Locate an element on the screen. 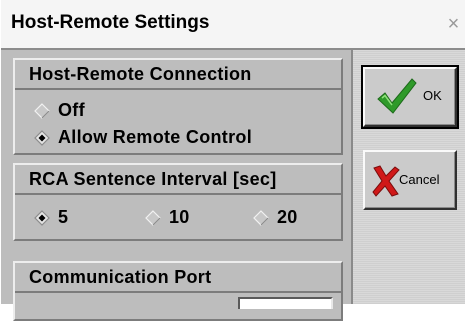 This screenshot has width=465, height=321. cancel-label: Cancel is located at coordinates (419, 179).